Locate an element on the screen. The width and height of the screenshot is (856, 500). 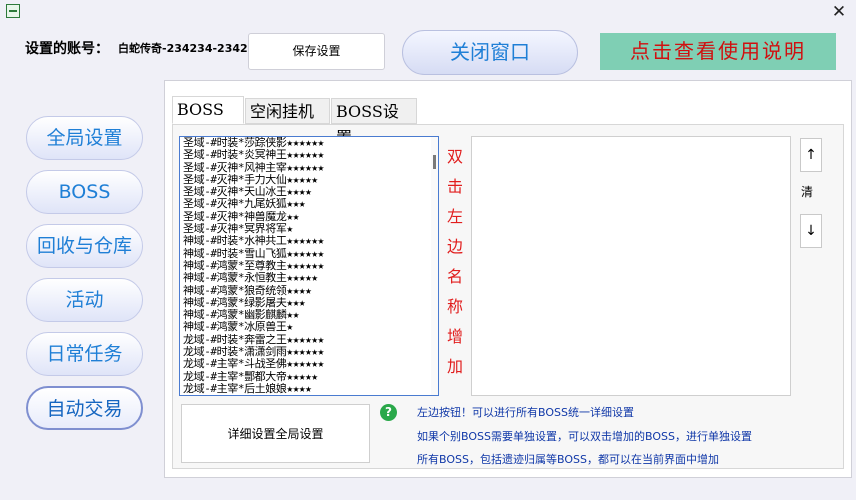
boss-list-item: 神域-#鸿蒙*绿影屠夫★★★ is located at coordinates (305, 303).